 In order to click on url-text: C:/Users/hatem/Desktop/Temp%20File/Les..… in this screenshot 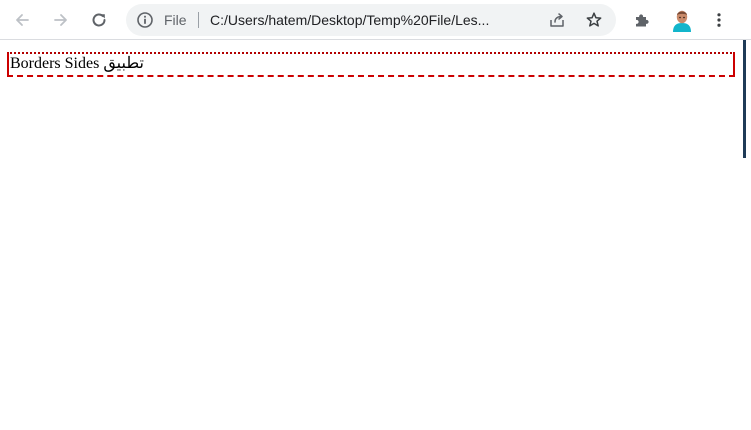, I will do `click(349, 20)`.